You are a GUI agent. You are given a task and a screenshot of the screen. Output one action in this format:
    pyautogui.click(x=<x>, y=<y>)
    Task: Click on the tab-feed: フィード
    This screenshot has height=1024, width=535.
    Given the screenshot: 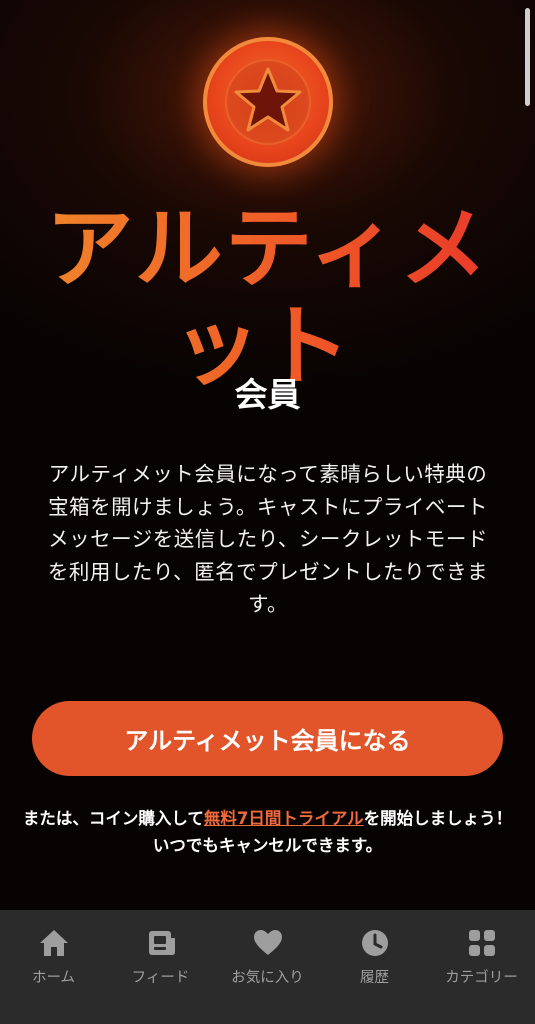 What is the action you would take?
    pyautogui.click(x=160, y=967)
    